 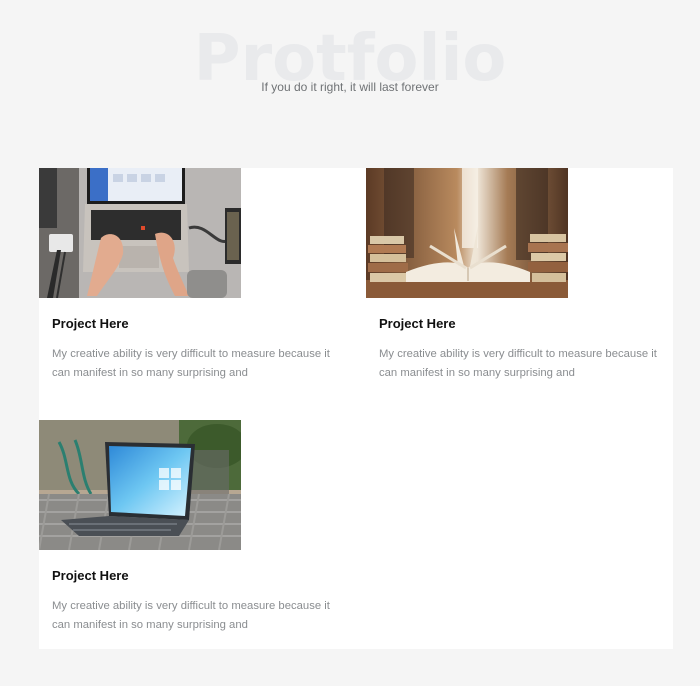 What do you see at coordinates (350, 87) in the screenshot?
I see `portfolio-tagline: If you do it right, it will last forever` at bounding box center [350, 87].